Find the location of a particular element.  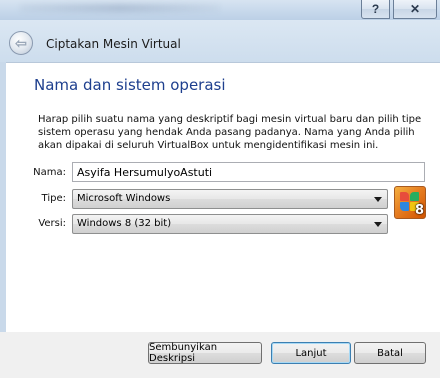

hide-description-button: Sembunyikan Deskripsi is located at coordinates (205, 353).